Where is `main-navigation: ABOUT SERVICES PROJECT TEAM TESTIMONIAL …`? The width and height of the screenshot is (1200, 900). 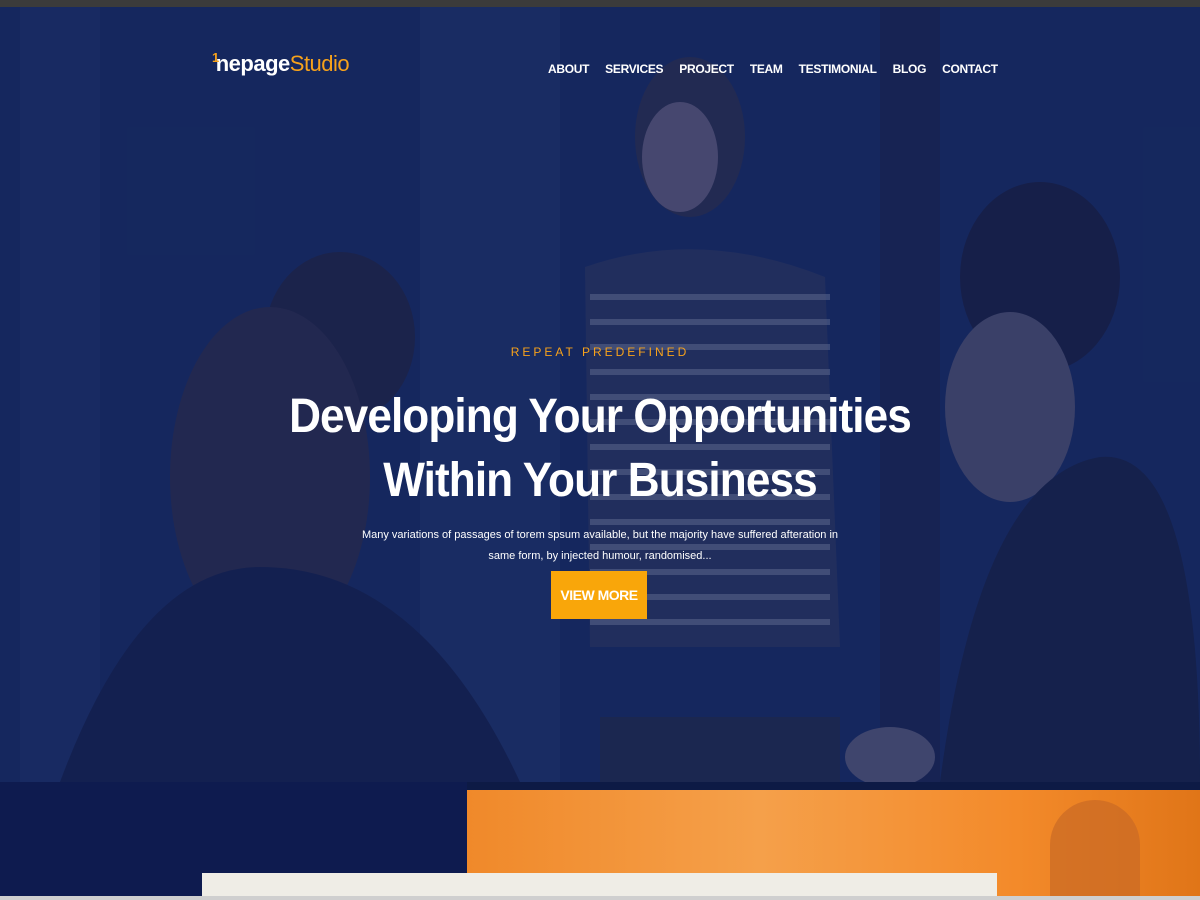
main-navigation: ABOUT SERVICES PROJECT TEAM TESTIMONIAL … is located at coordinates (773, 69).